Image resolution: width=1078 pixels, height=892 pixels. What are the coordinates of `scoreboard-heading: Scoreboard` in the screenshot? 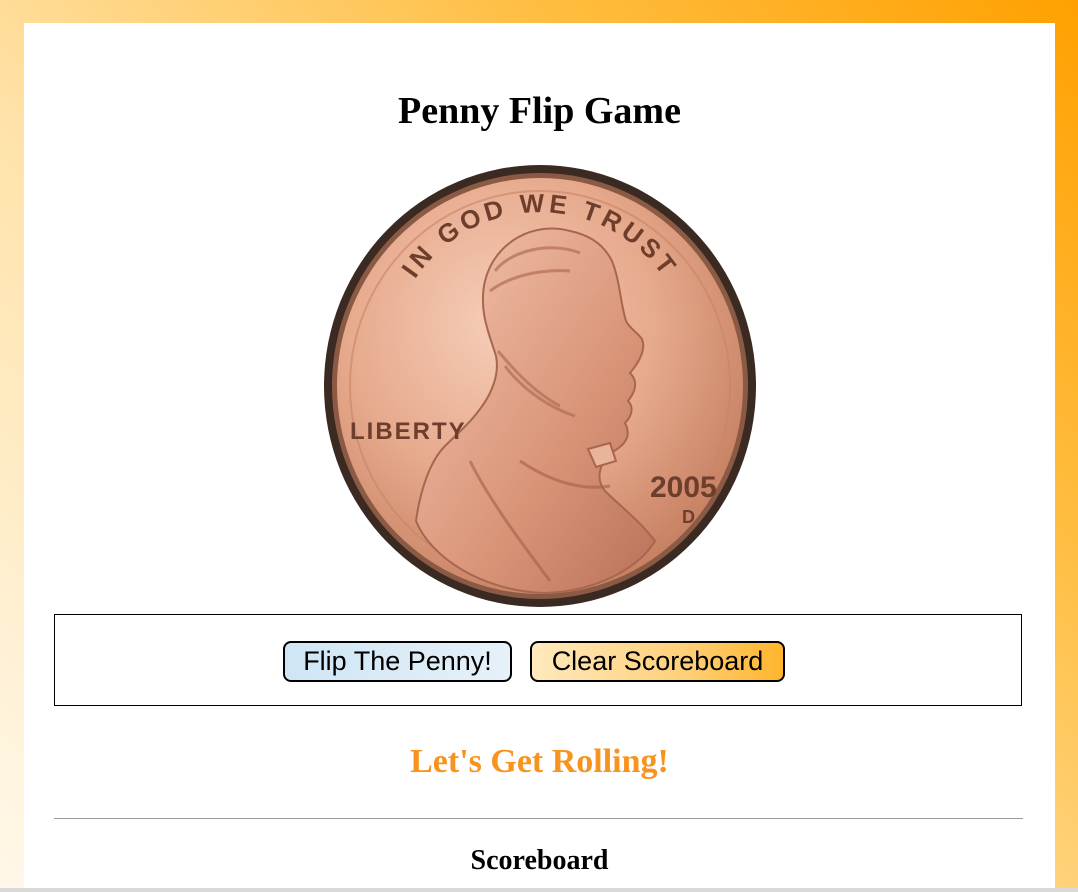 It's located at (539, 860).